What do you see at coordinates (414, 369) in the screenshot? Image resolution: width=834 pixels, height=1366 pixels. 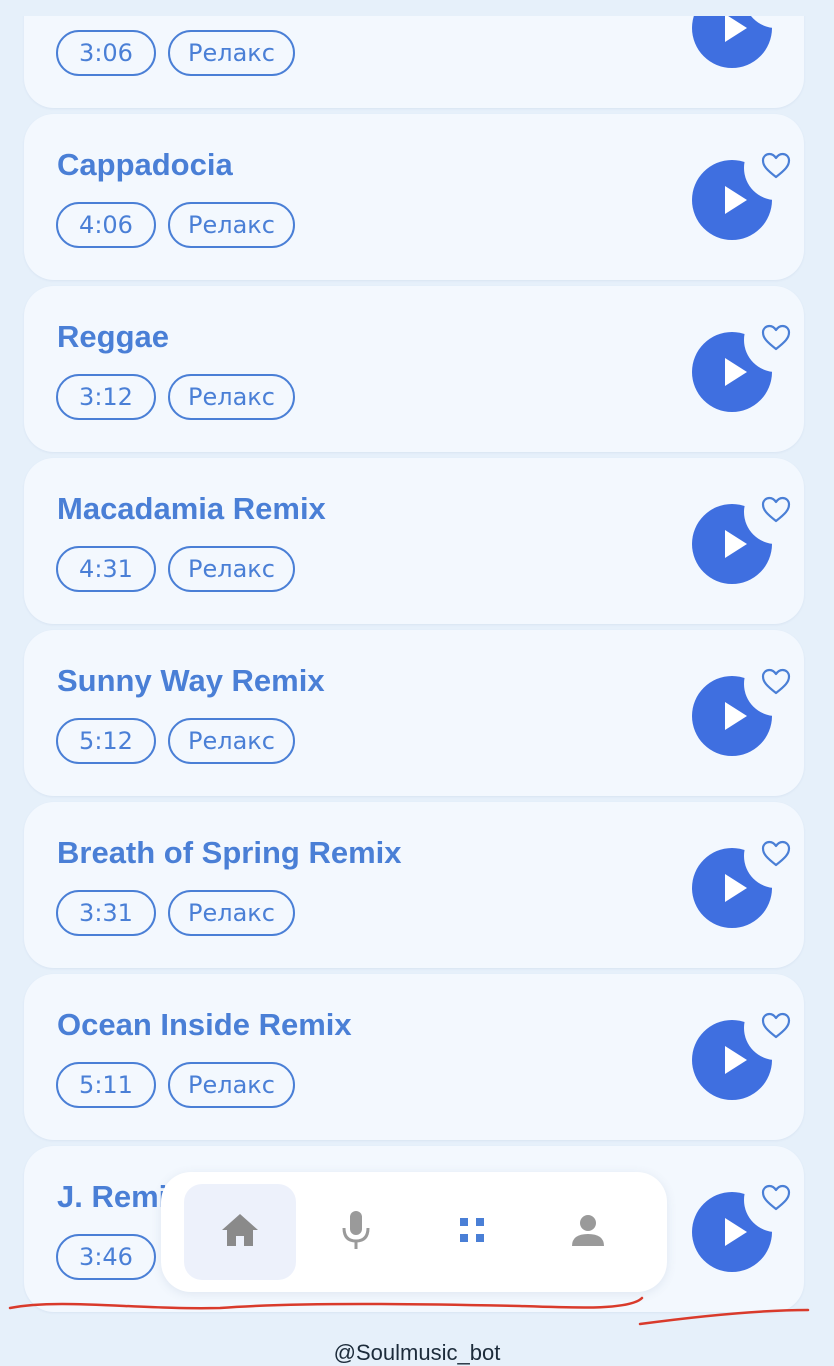 I see `track-card: Reggae 3:12 Релакс` at bounding box center [414, 369].